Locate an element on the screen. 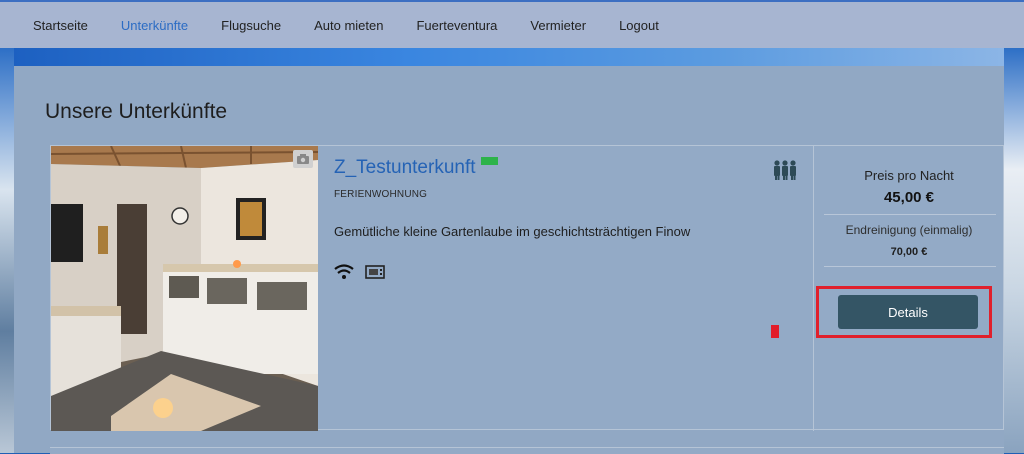 The height and width of the screenshot is (454, 1024). nav-item-vermieter: Vermieter is located at coordinates (558, 25).